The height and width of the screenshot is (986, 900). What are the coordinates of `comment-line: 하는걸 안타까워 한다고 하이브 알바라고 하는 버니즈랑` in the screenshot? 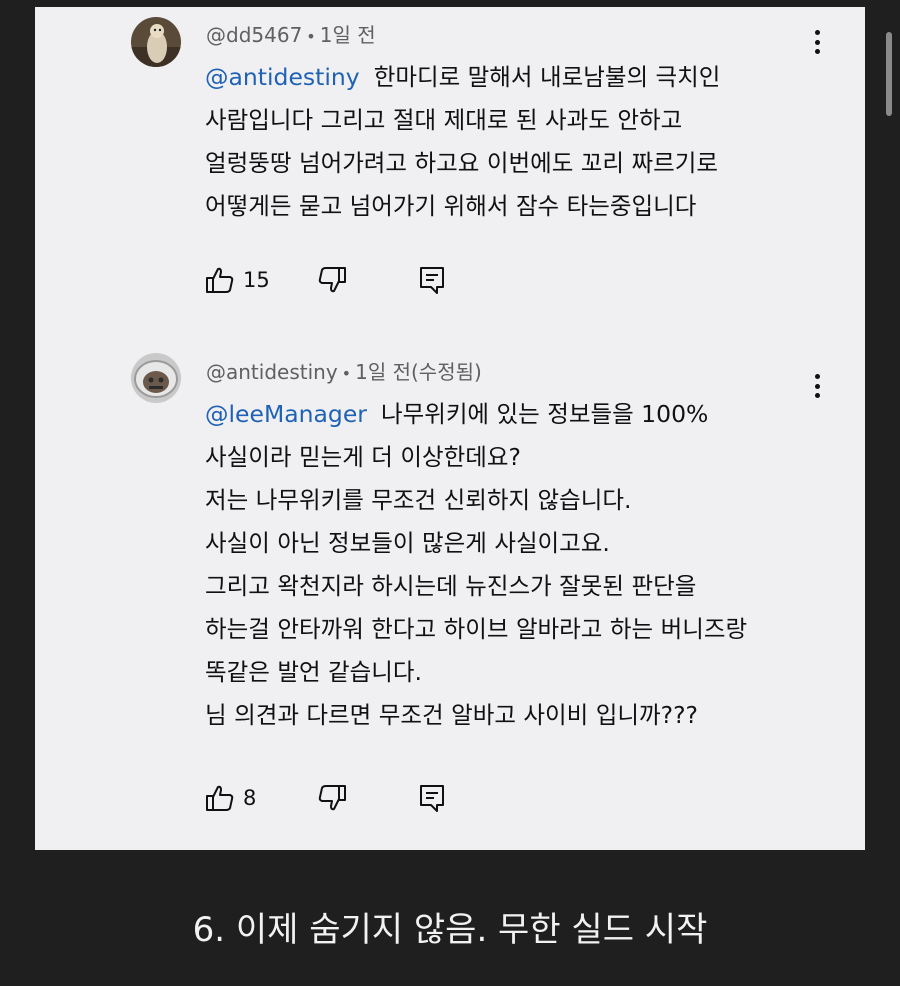 It's located at (476, 629).